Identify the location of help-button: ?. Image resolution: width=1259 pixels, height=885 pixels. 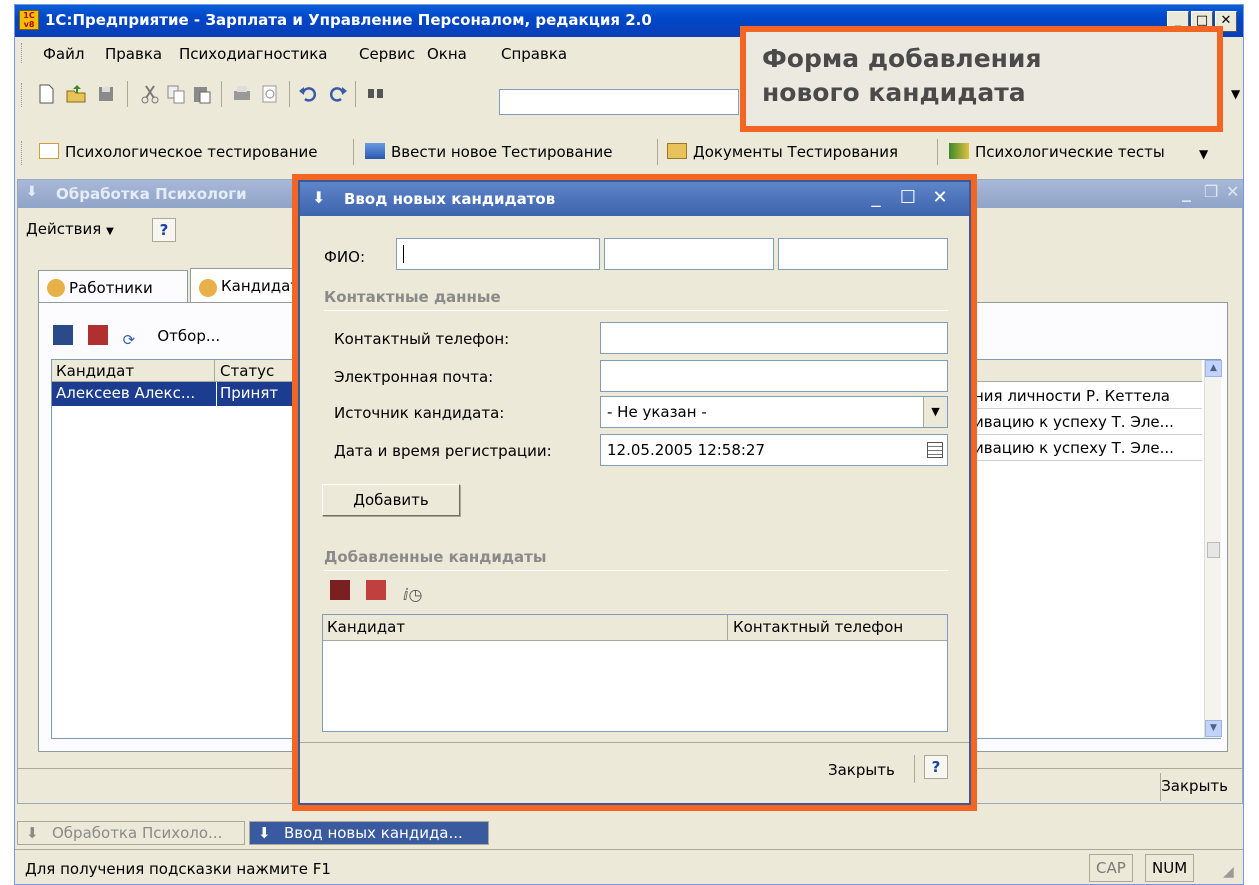
(164, 230).